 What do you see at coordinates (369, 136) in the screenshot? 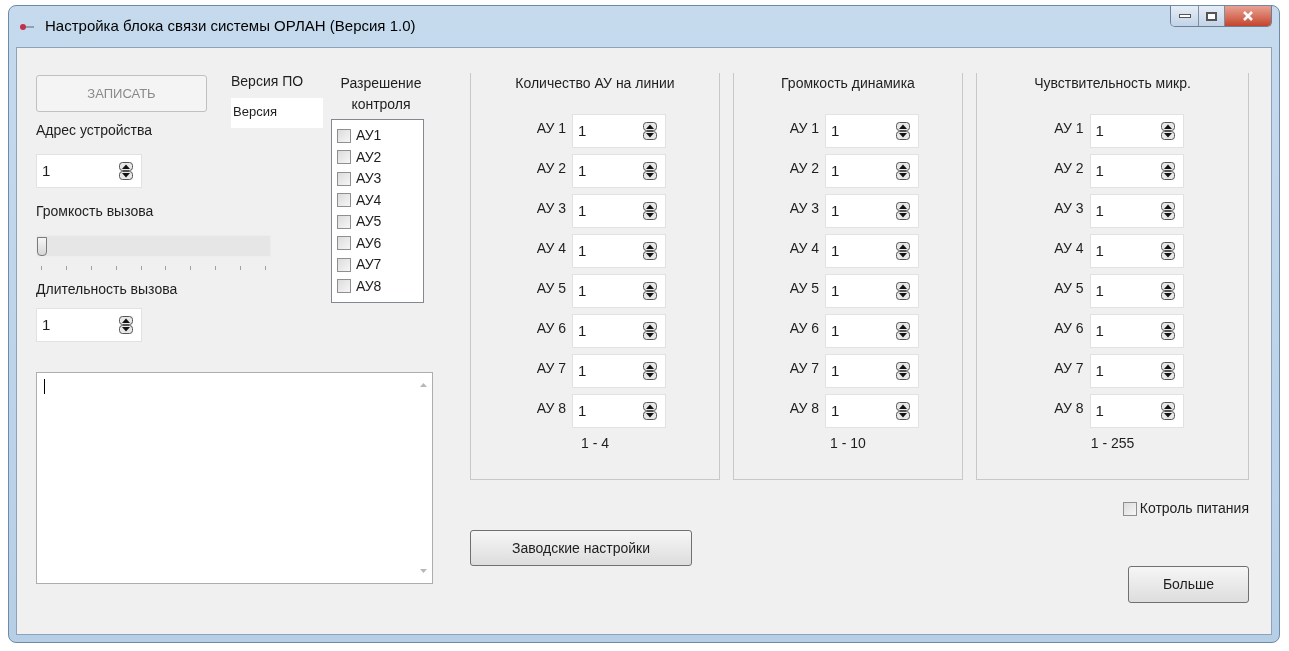
I see `checkbox-label: АУ1` at bounding box center [369, 136].